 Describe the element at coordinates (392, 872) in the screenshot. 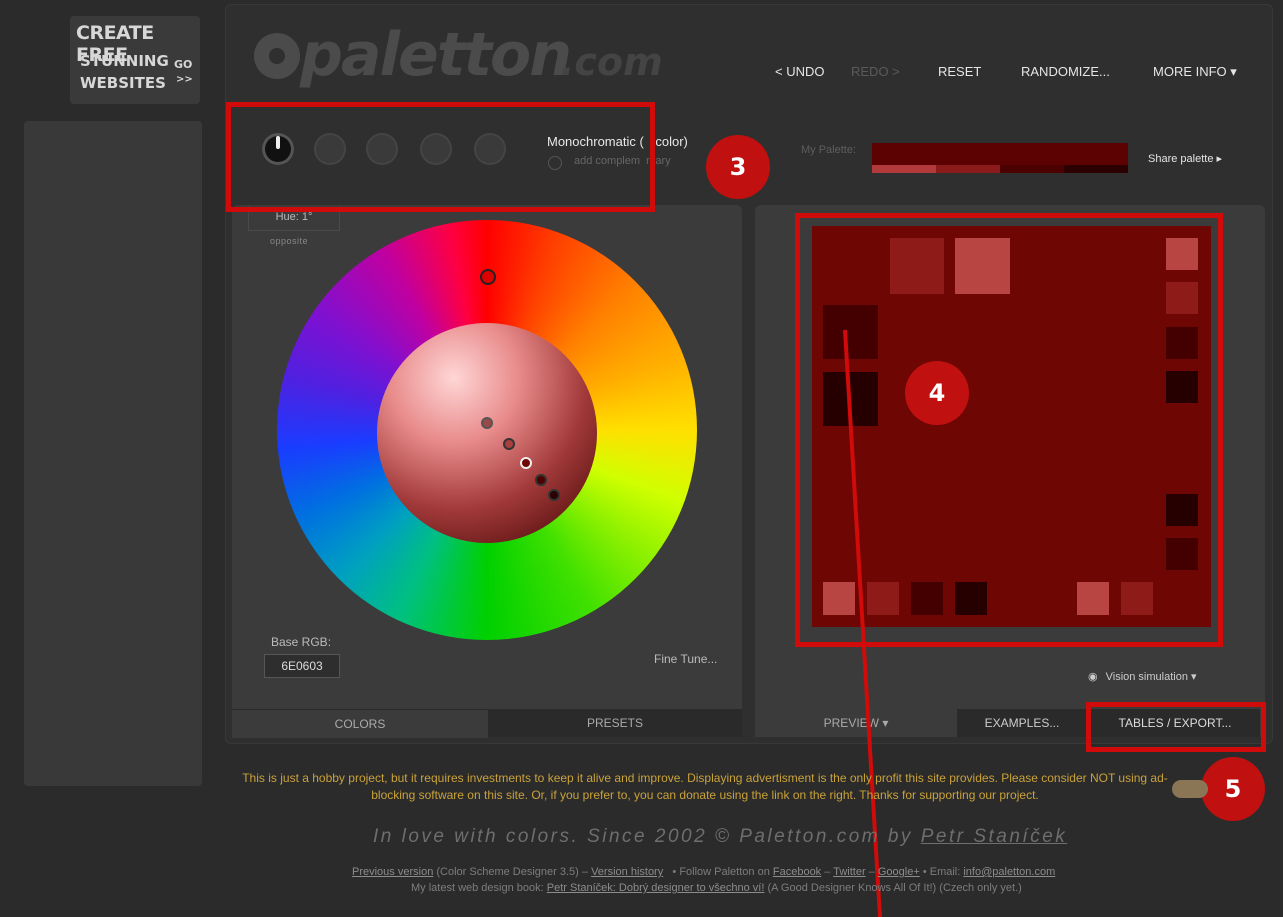

I see `previous-version-link: Previous version` at that location.